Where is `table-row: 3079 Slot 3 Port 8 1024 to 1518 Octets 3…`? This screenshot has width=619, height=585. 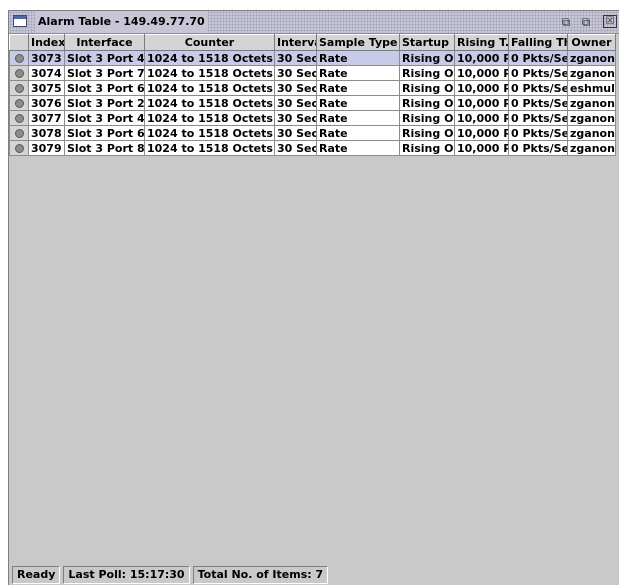
table-row: 3079 Slot 3 Port 8 1024 to 1518 Octets 3… is located at coordinates (312, 148).